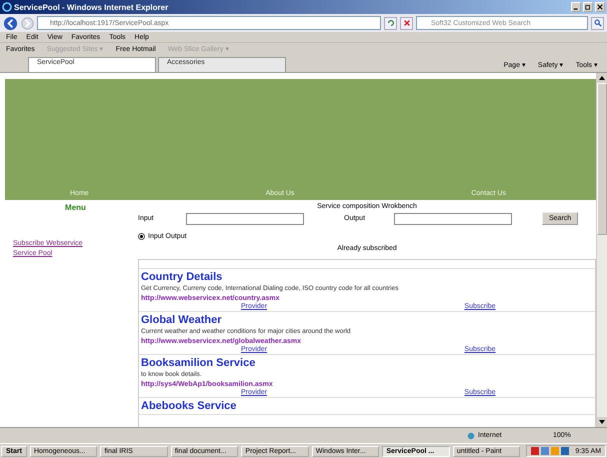 The height and width of the screenshot is (458, 607). What do you see at coordinates (245, 218) in the screenshot?
I see `input-field` at bounding box center [245, 218].